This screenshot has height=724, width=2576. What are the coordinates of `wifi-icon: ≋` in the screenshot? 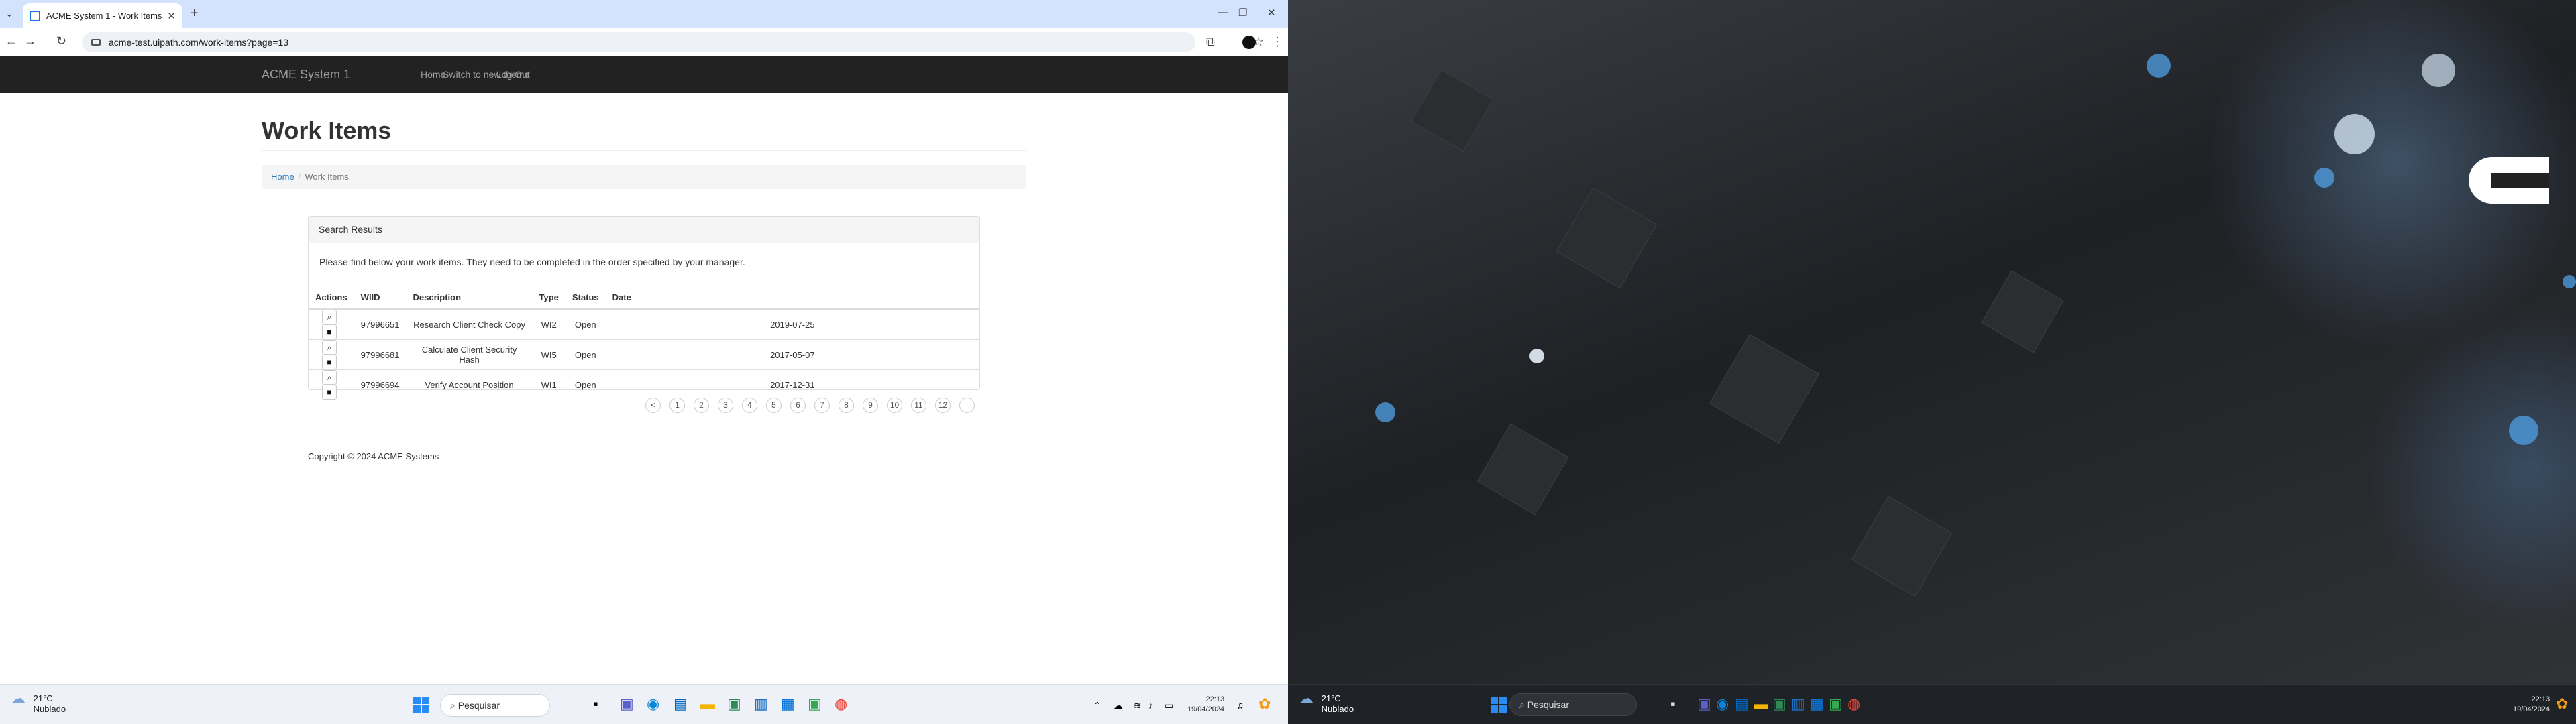 It's located at (1138, 705).